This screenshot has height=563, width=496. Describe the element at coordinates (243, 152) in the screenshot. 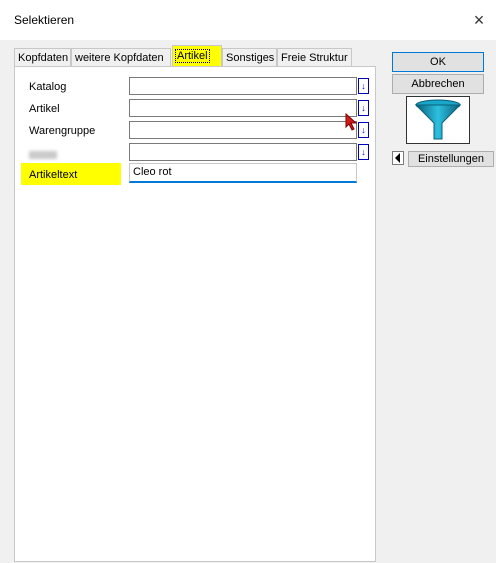

I see `blurred-field` at that location.